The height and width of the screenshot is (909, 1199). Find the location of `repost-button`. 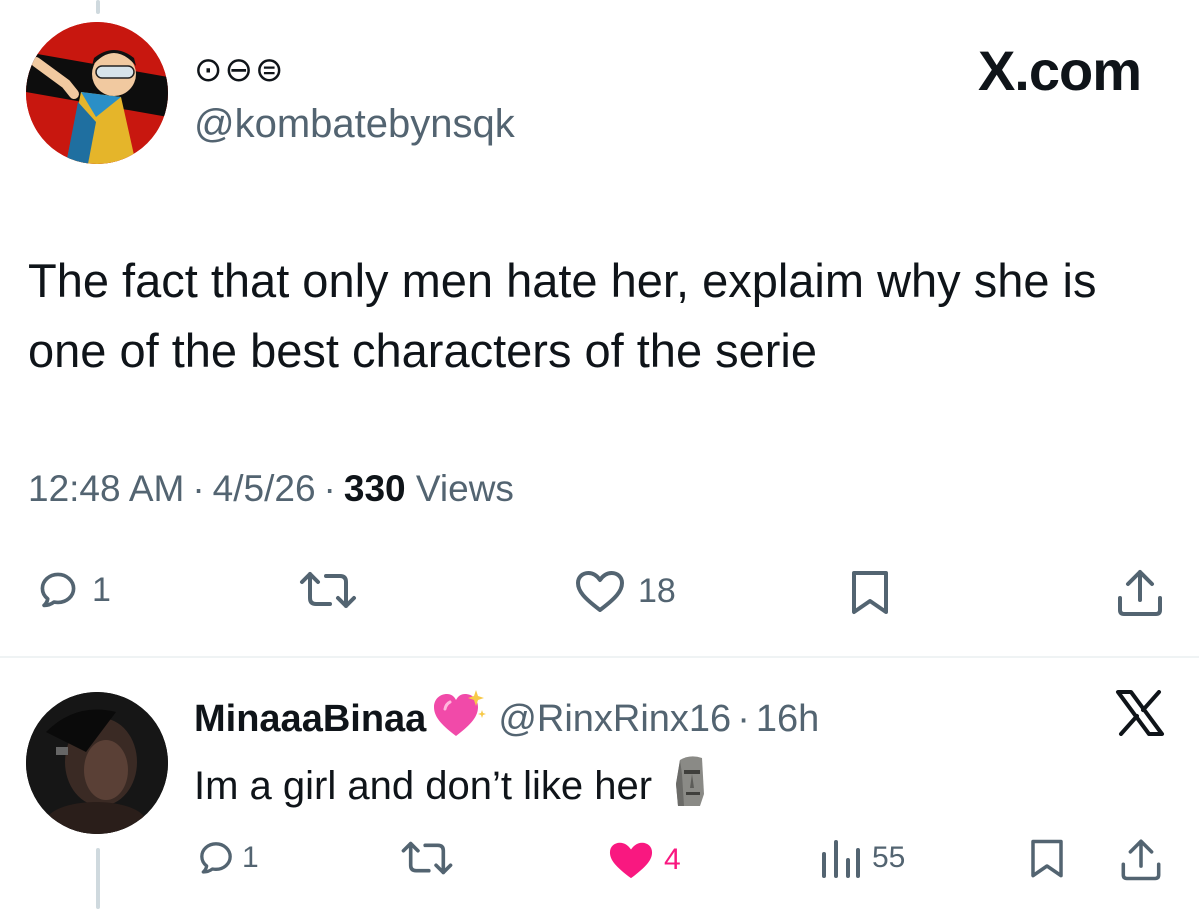

repost-button is located at coordinates (328, 590).